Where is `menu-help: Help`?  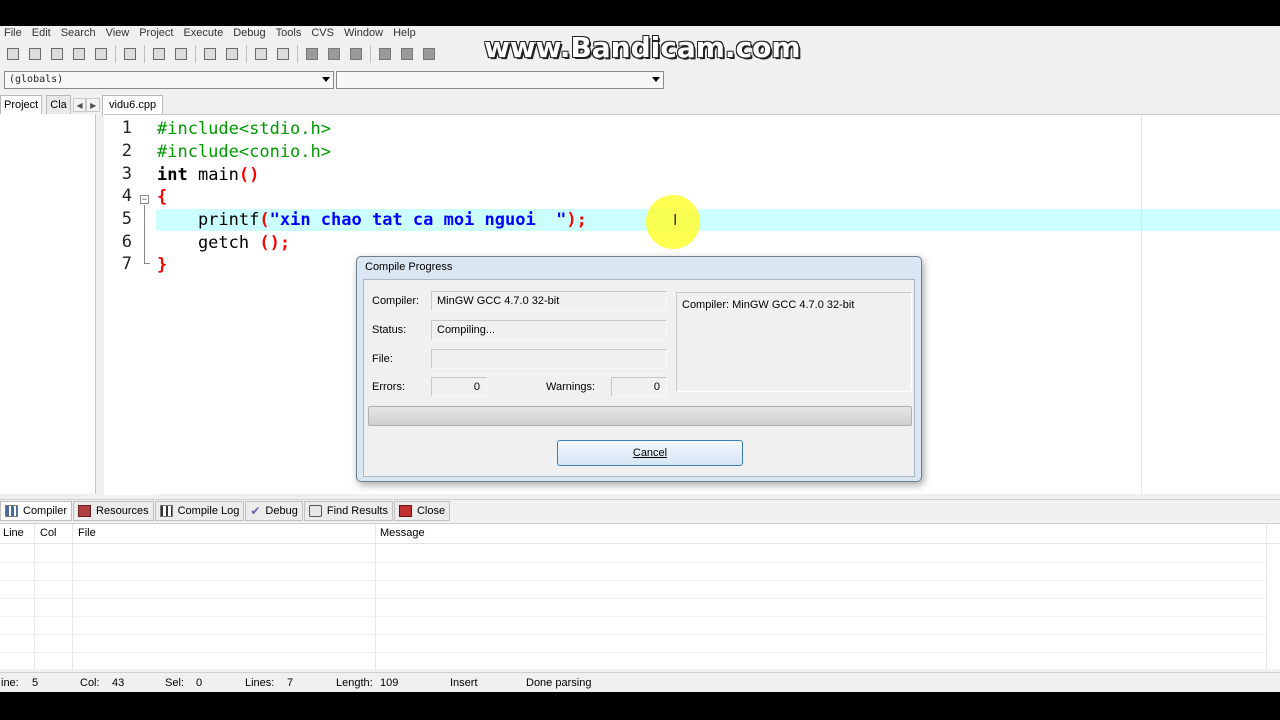 menu-help: Help is located at coordinates (405, 33).